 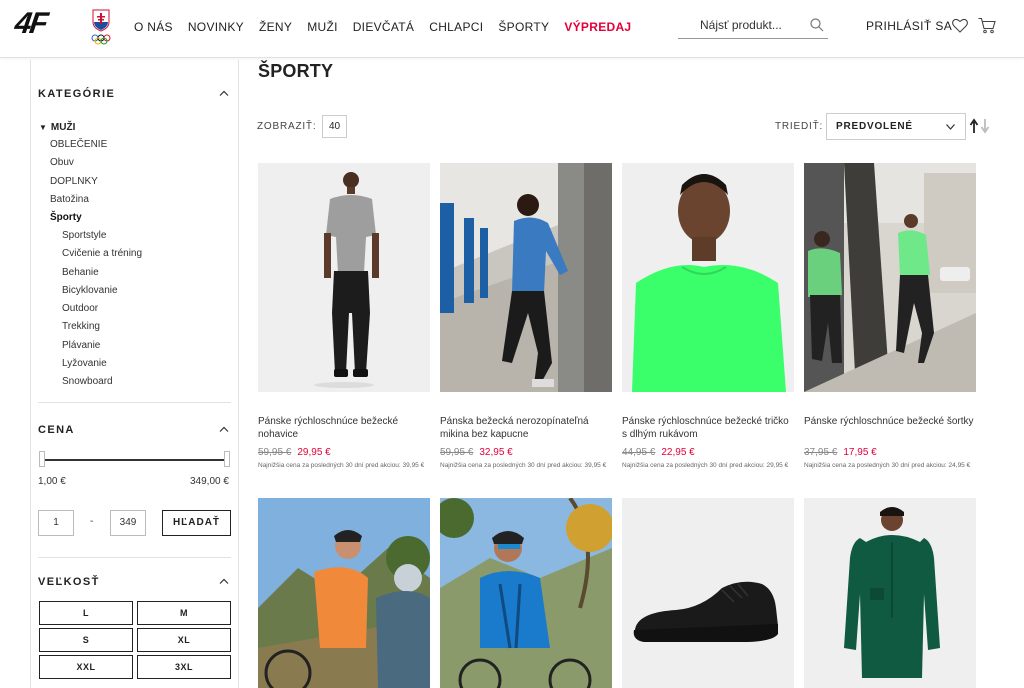 What do you see at coordinates (101, 27) in the screenshot?
I see `olympic-emblem-icon` at bounding box center [101, 27].